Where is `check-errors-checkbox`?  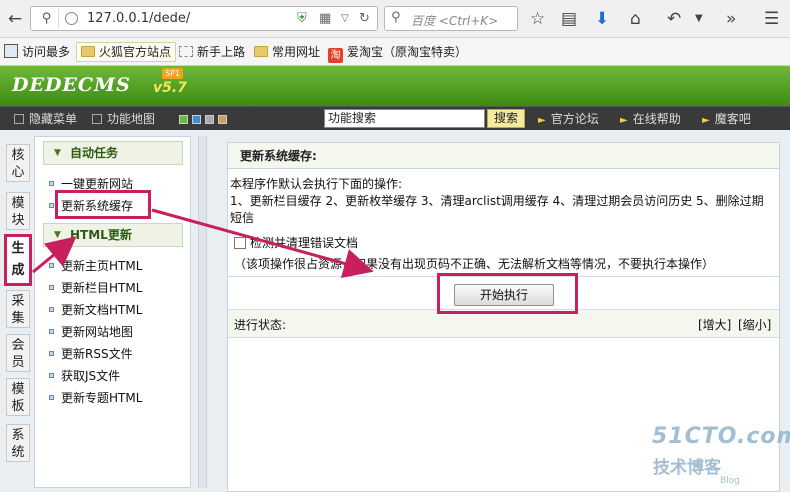
check-errors-checkbox is located at coordinates (240, 243).